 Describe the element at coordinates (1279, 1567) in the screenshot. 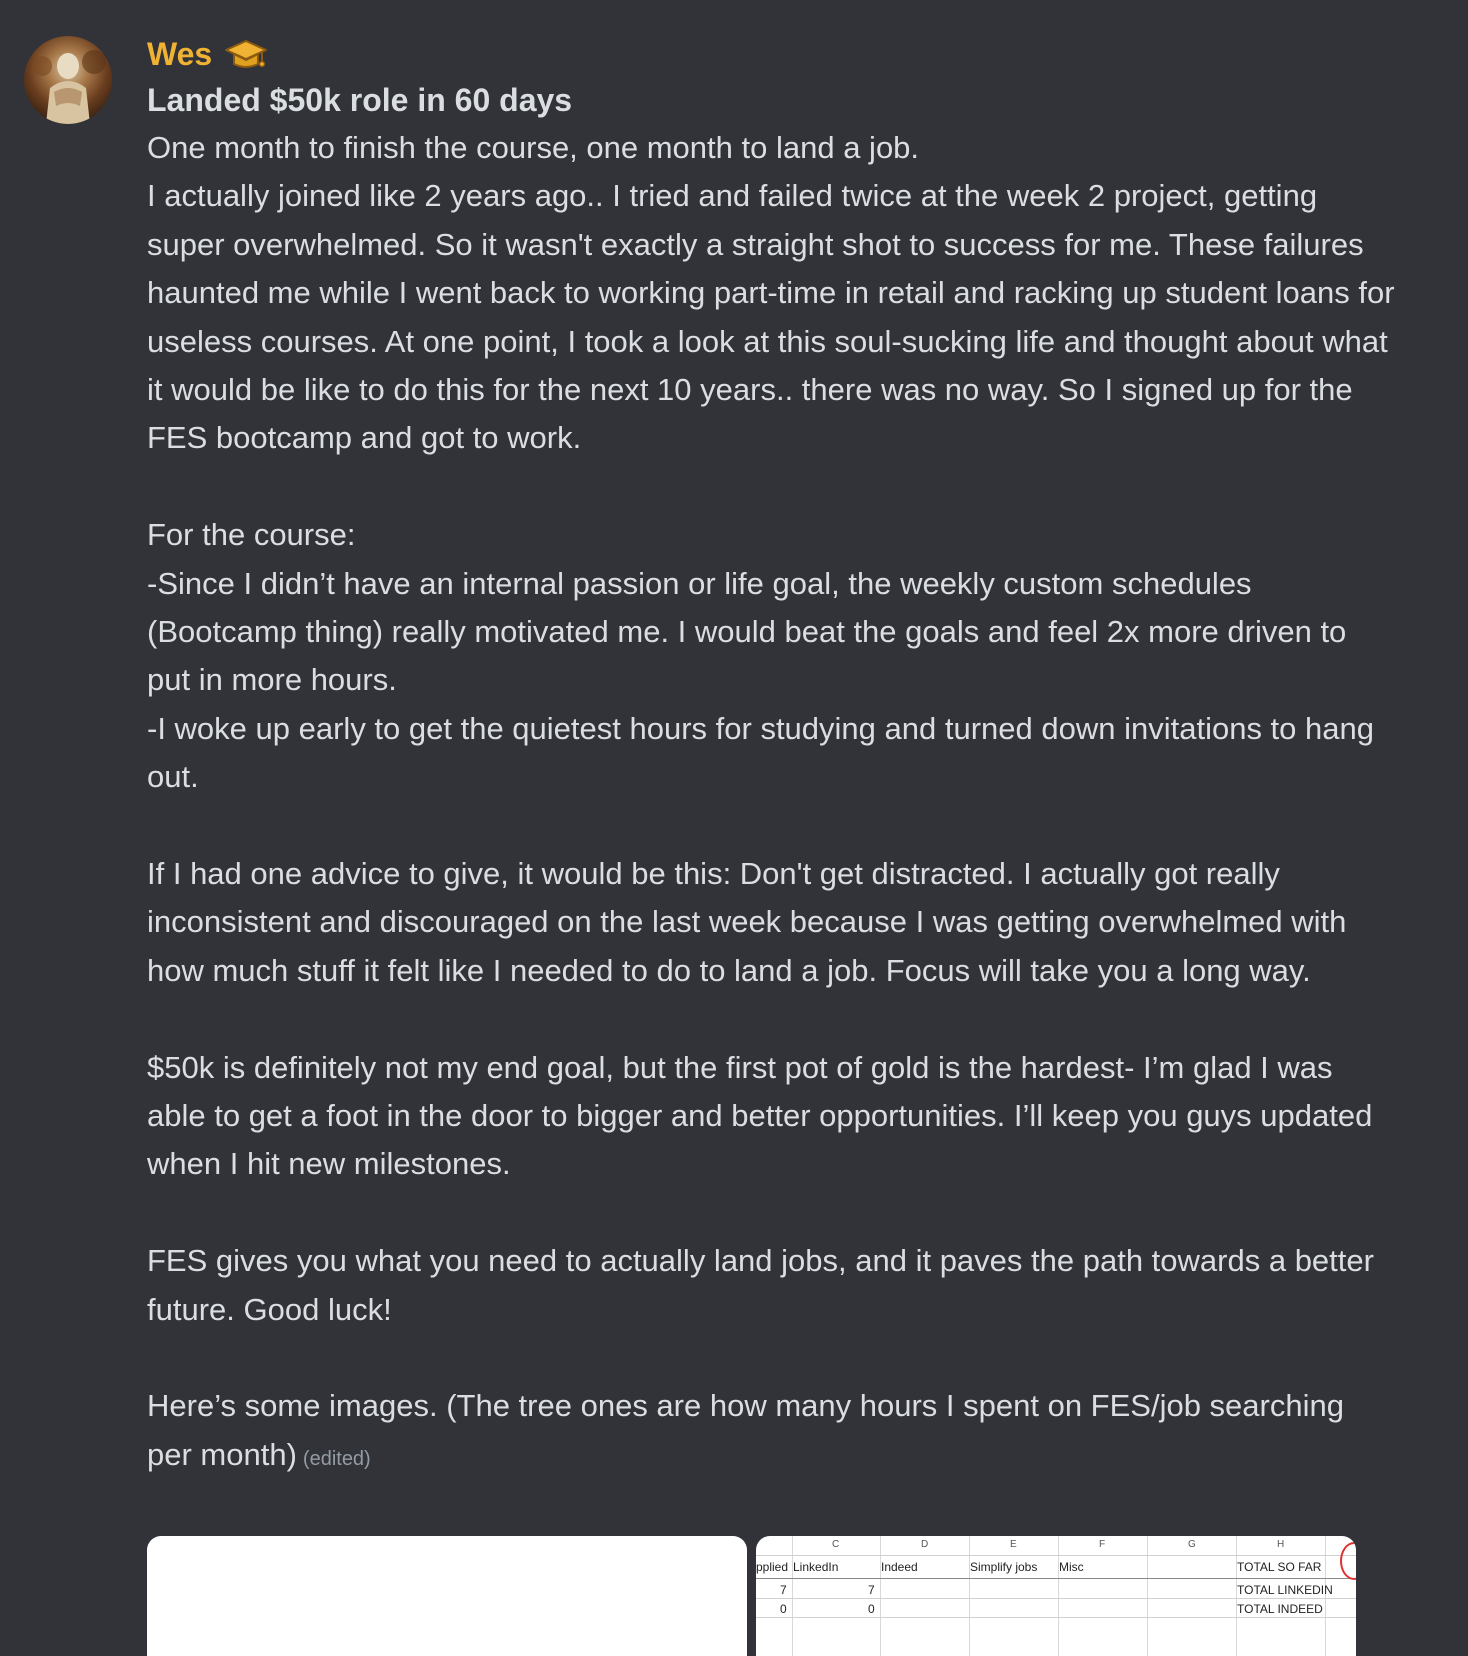

I see `sheet-header-cell: TOTAL SO FAR` at that location.